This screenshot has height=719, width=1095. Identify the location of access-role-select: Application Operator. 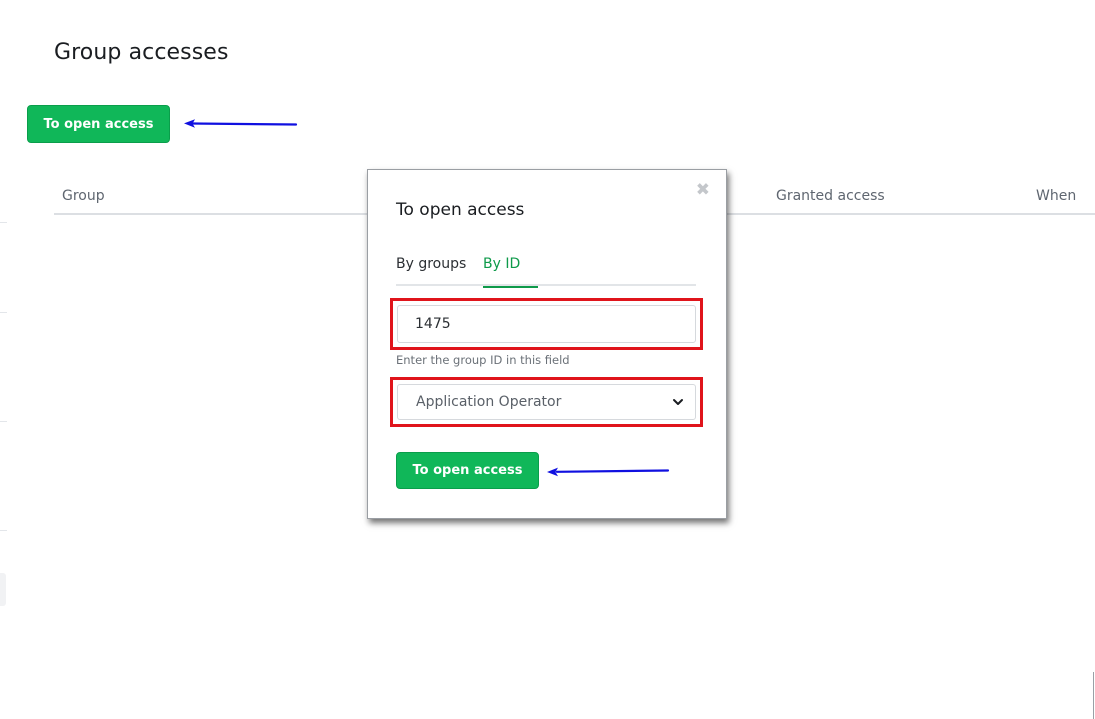
(546, 402).